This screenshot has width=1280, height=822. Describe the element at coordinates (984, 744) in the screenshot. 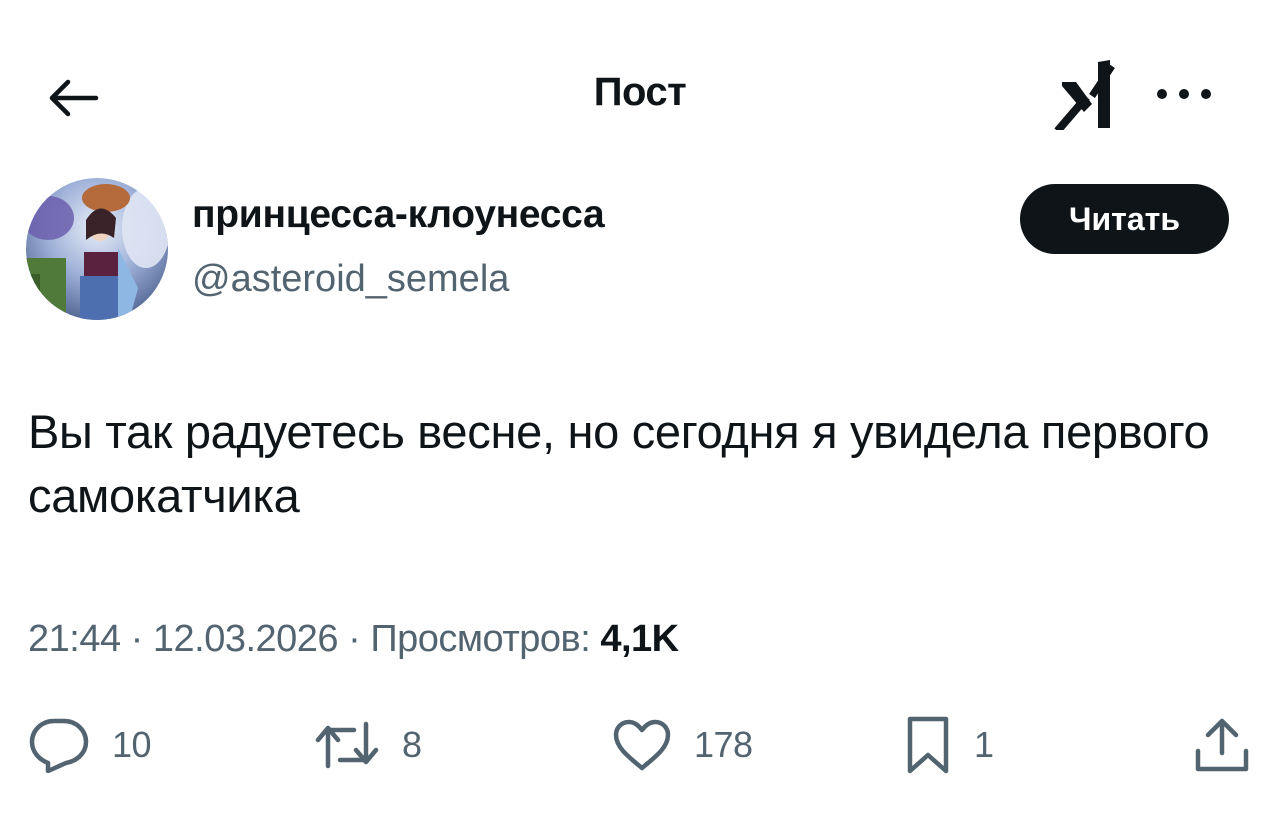

I see `bookmark-count: 1` at that location.